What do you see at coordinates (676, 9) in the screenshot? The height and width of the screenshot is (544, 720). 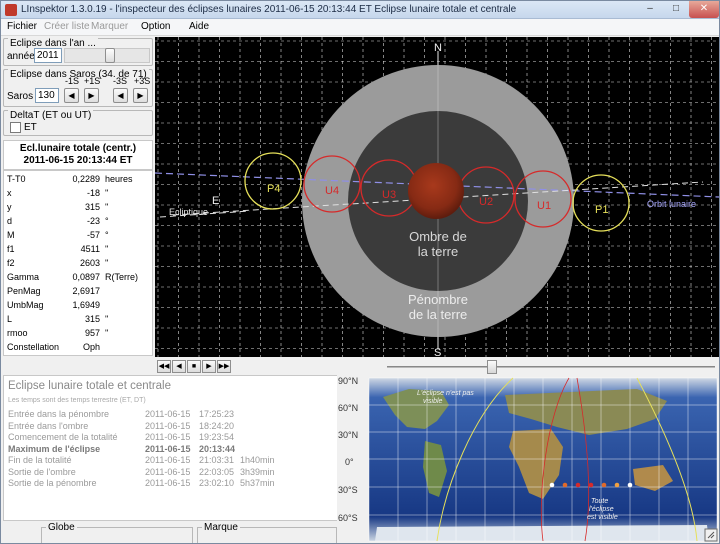 I see `maximize-button: □` at bounding box center [676, 9].